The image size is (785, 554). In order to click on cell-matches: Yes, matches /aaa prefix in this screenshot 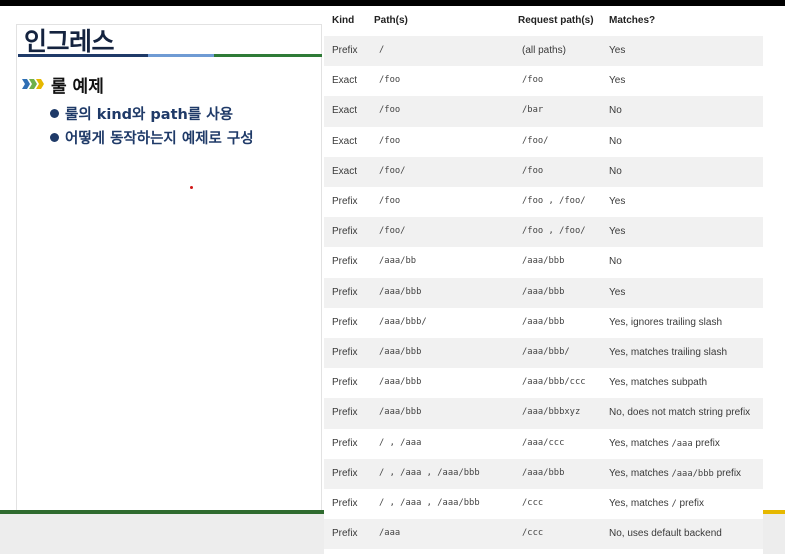, I will do `click(664, 443)`.